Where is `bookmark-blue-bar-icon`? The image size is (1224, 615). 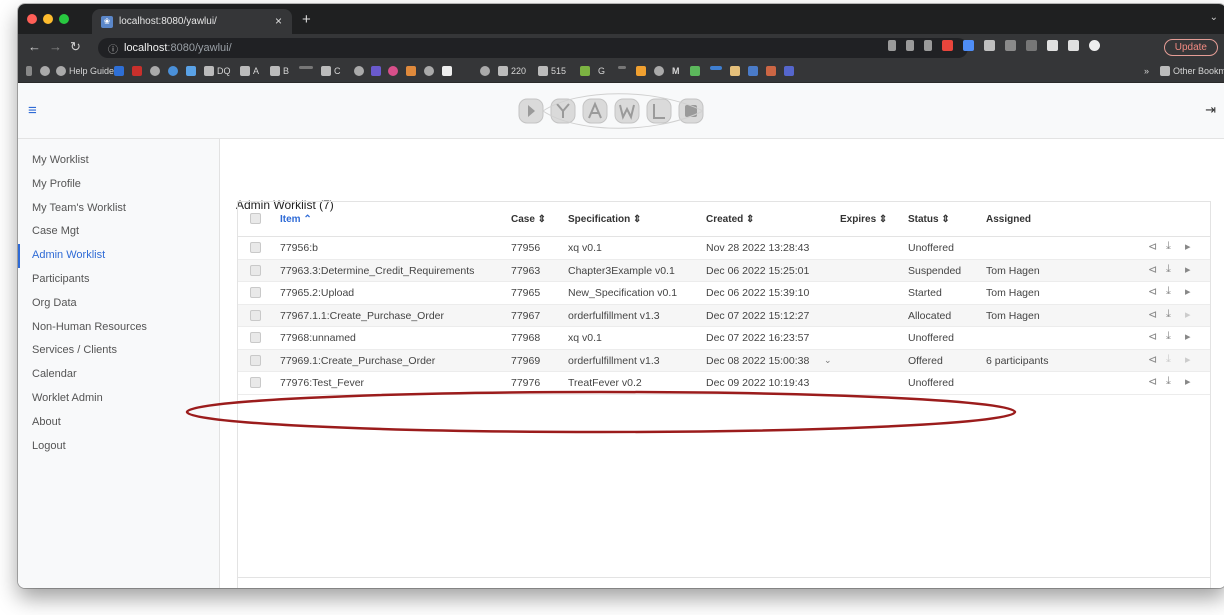
bookmark-blue-bar-icon is located at coordinates (716, 68).